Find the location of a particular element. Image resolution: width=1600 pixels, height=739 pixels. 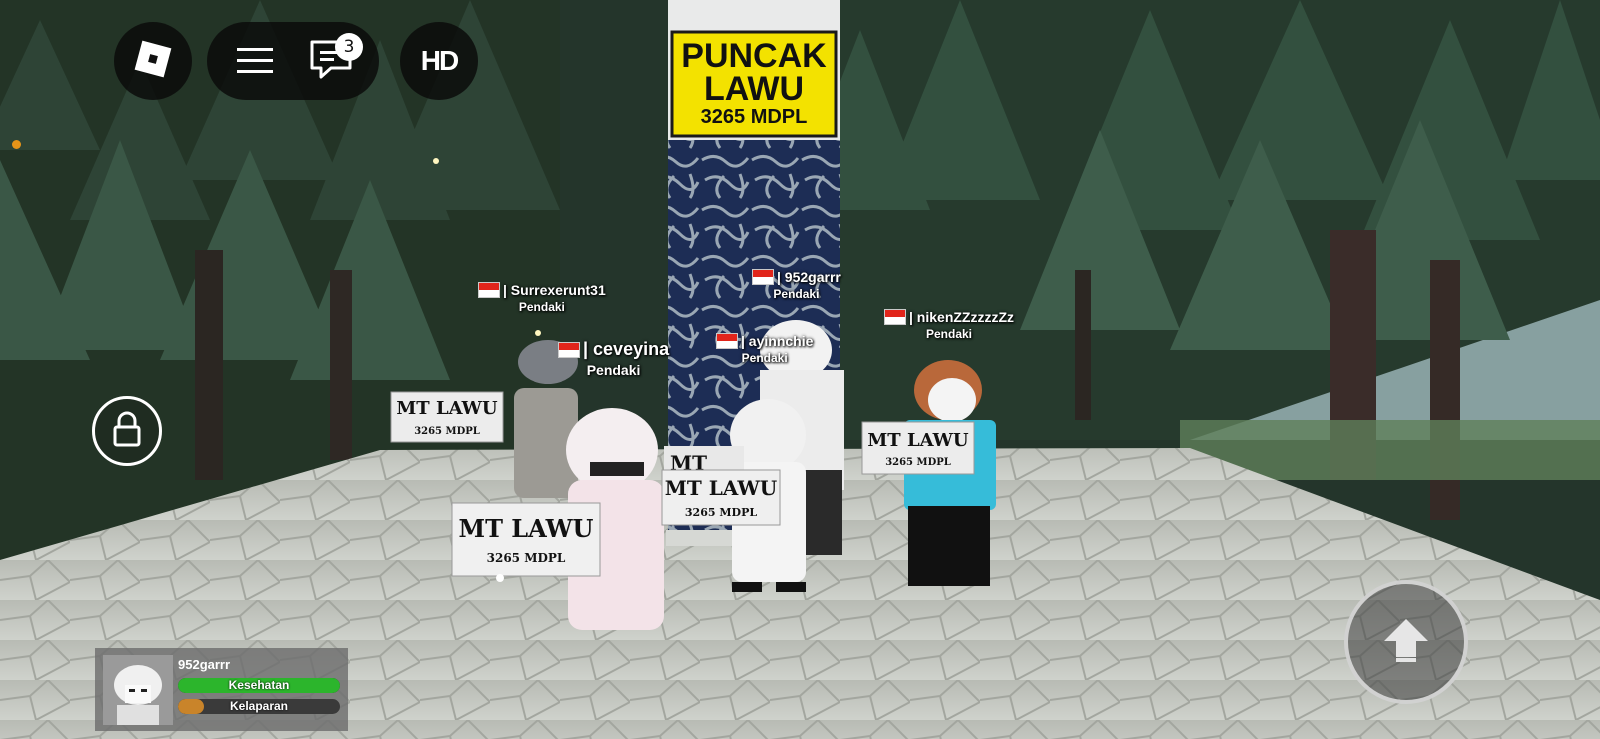

health-bar: Kesehatan is located at coordinates (259, 685).